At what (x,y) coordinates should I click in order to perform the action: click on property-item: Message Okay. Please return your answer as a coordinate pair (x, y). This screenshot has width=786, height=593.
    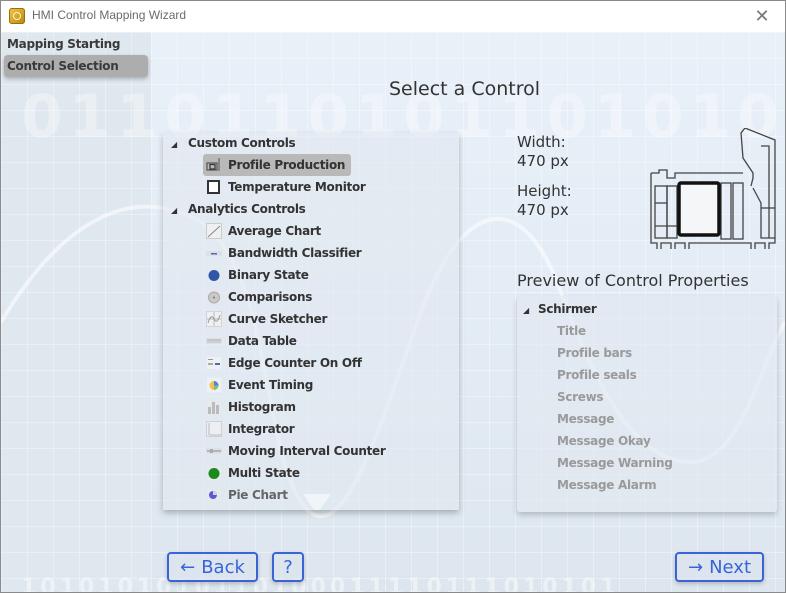
    Looking at the image, I should click on (604, 441).